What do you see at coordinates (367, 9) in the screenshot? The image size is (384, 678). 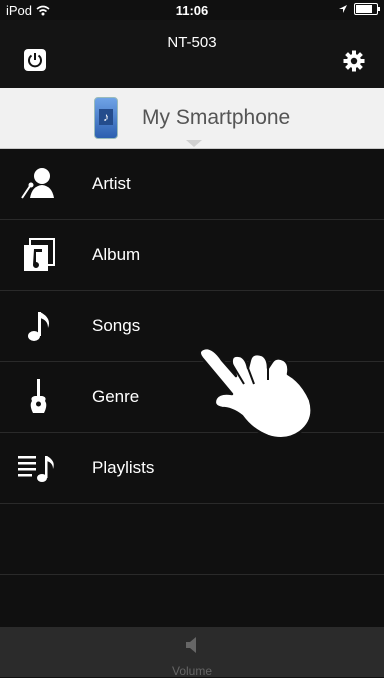 I see `battery-icon` at bounding box center [367, 9].